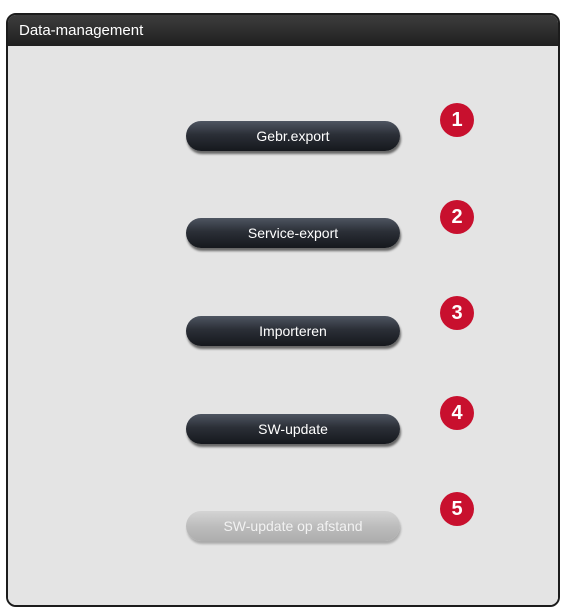 The width and height of the screenshot is (568, 614). Describe the element at coordinates (293, 429) in the screenshot. I see `sw-update-button: SW-update` at that location.